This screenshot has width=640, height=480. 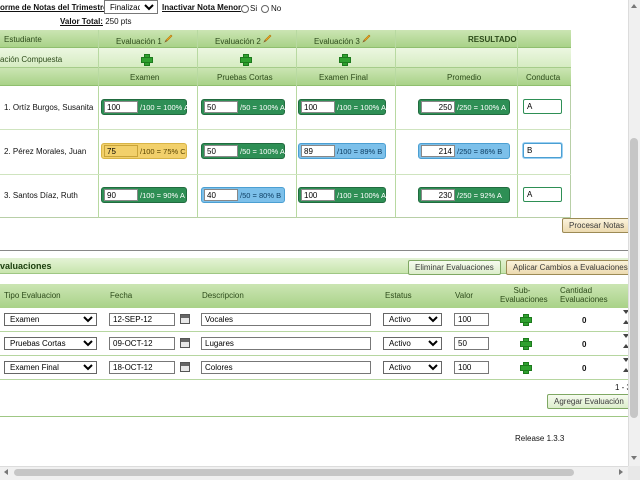 What do you see at coordinates (285, 58) in the screenshot?
I see `grid-composite-band` at bounding box center [285, 58].